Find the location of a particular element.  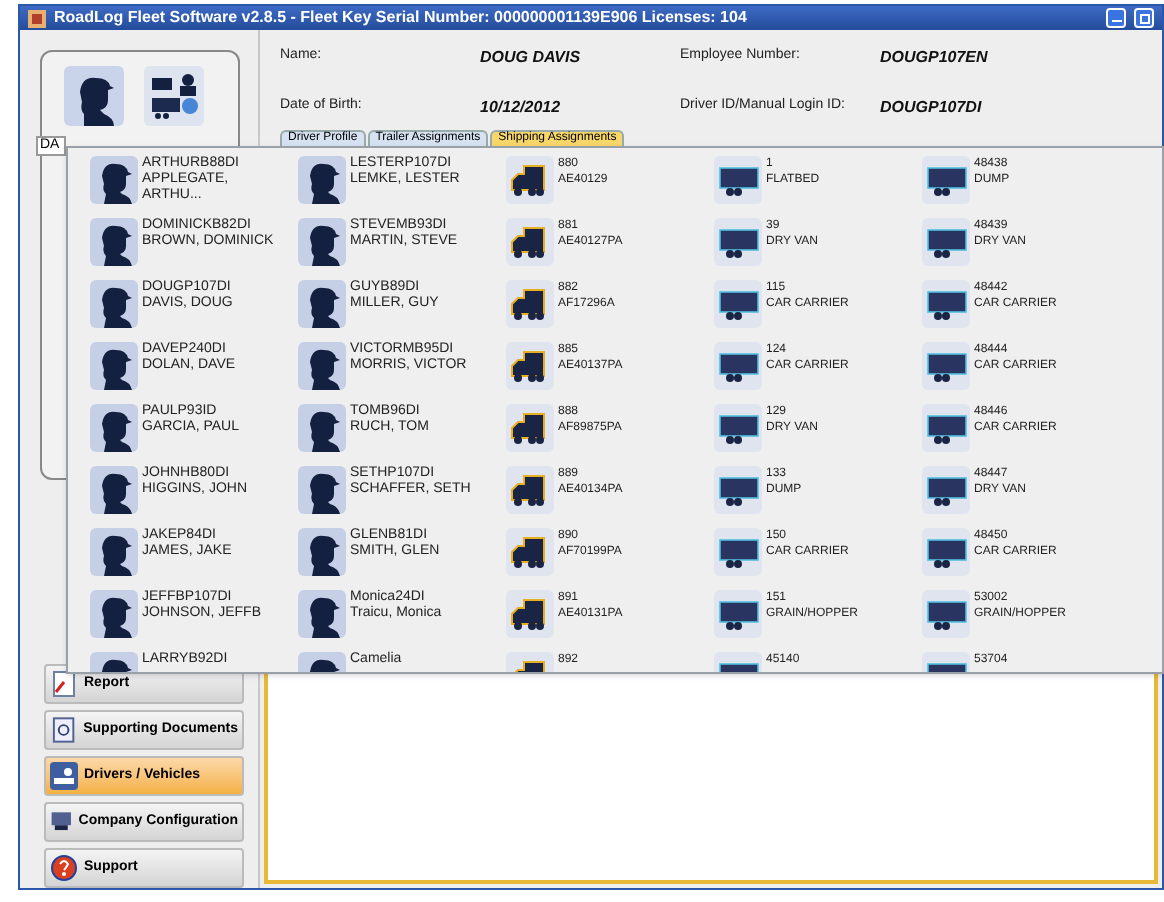

maximize-button is located at coordinates (1144, 18).